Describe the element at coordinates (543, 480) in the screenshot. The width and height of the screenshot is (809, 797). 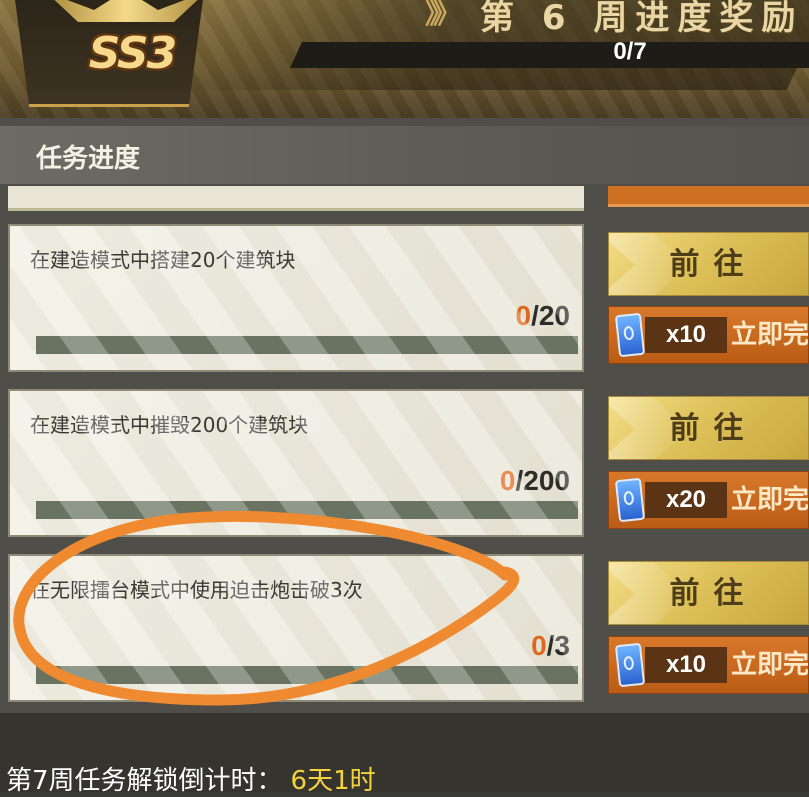
I see `task-progress-total: /200` at that location.